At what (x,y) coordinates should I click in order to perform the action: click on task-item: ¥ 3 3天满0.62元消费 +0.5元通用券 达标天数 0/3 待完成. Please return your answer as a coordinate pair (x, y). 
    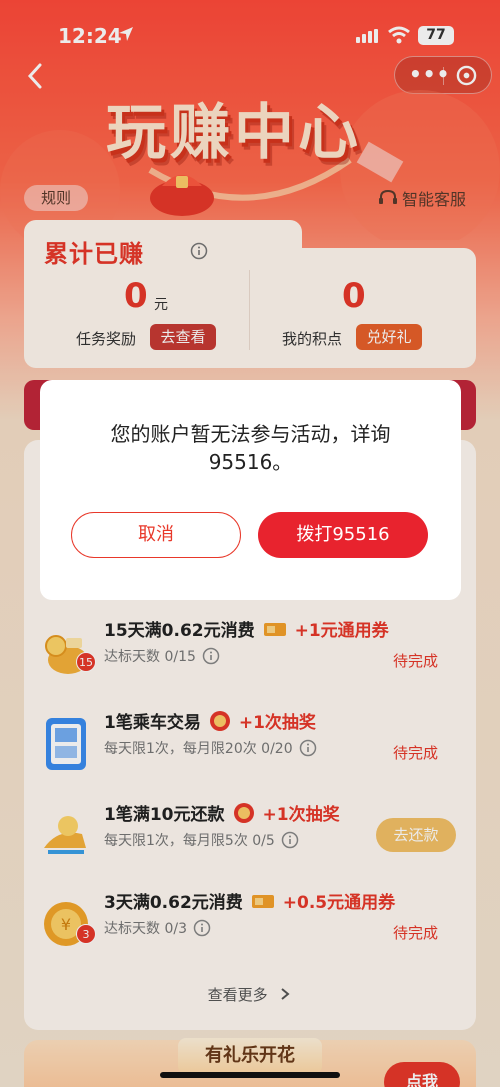
    Looking at the image, I should click on (250, 928).